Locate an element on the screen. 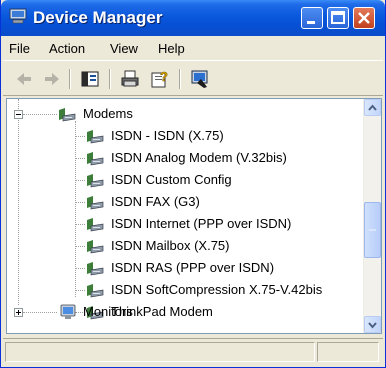  show-hide-console-tree-icon is located at coordinates (90, 79).